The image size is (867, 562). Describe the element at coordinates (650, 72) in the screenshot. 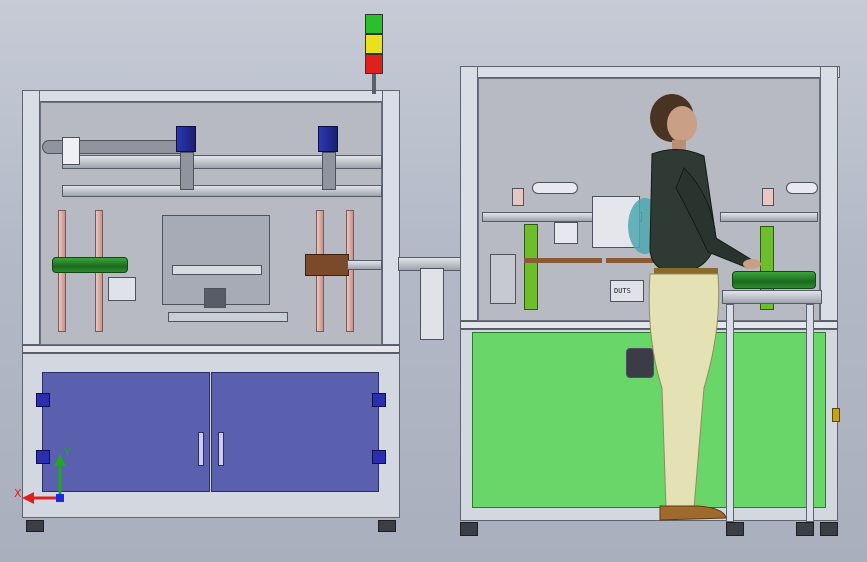

I see `right-frame-top` at that location.